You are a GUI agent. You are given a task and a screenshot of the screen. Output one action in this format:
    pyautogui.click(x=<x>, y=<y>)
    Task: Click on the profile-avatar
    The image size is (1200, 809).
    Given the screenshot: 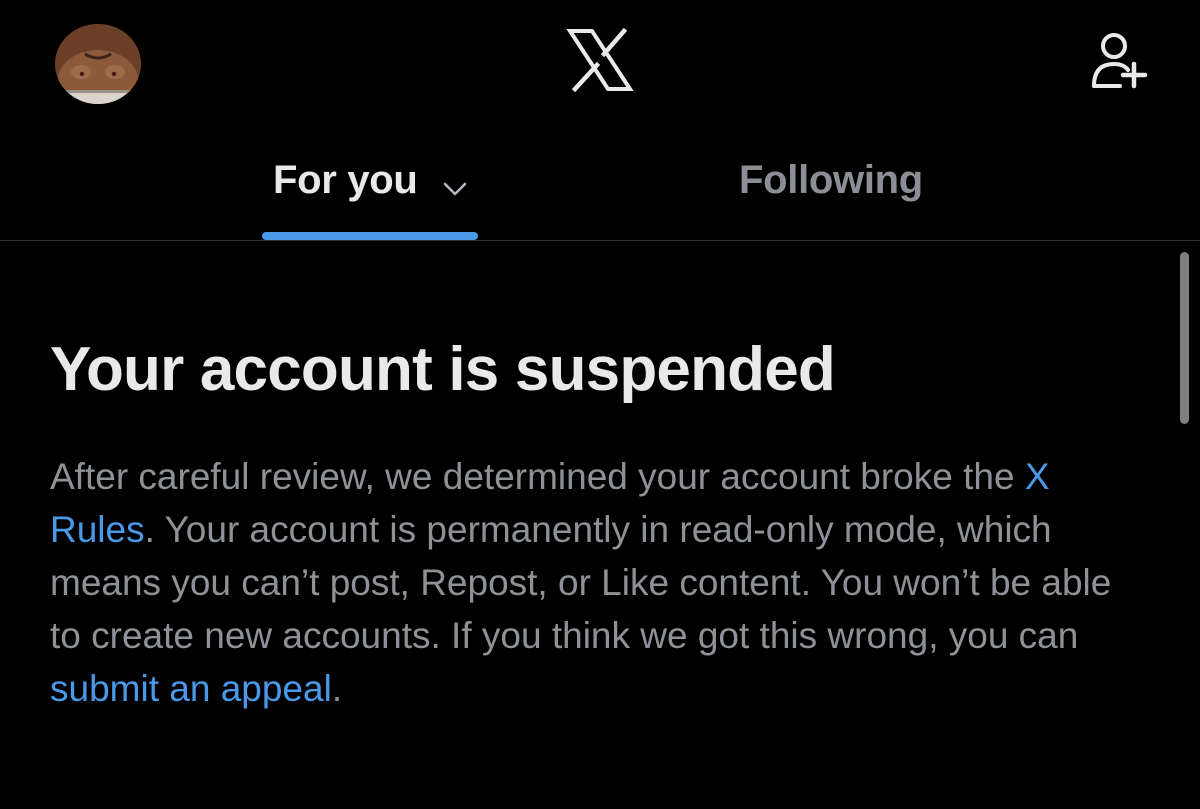 What is the action you would take?
    pyautogui.click(x=98, y=64)
    